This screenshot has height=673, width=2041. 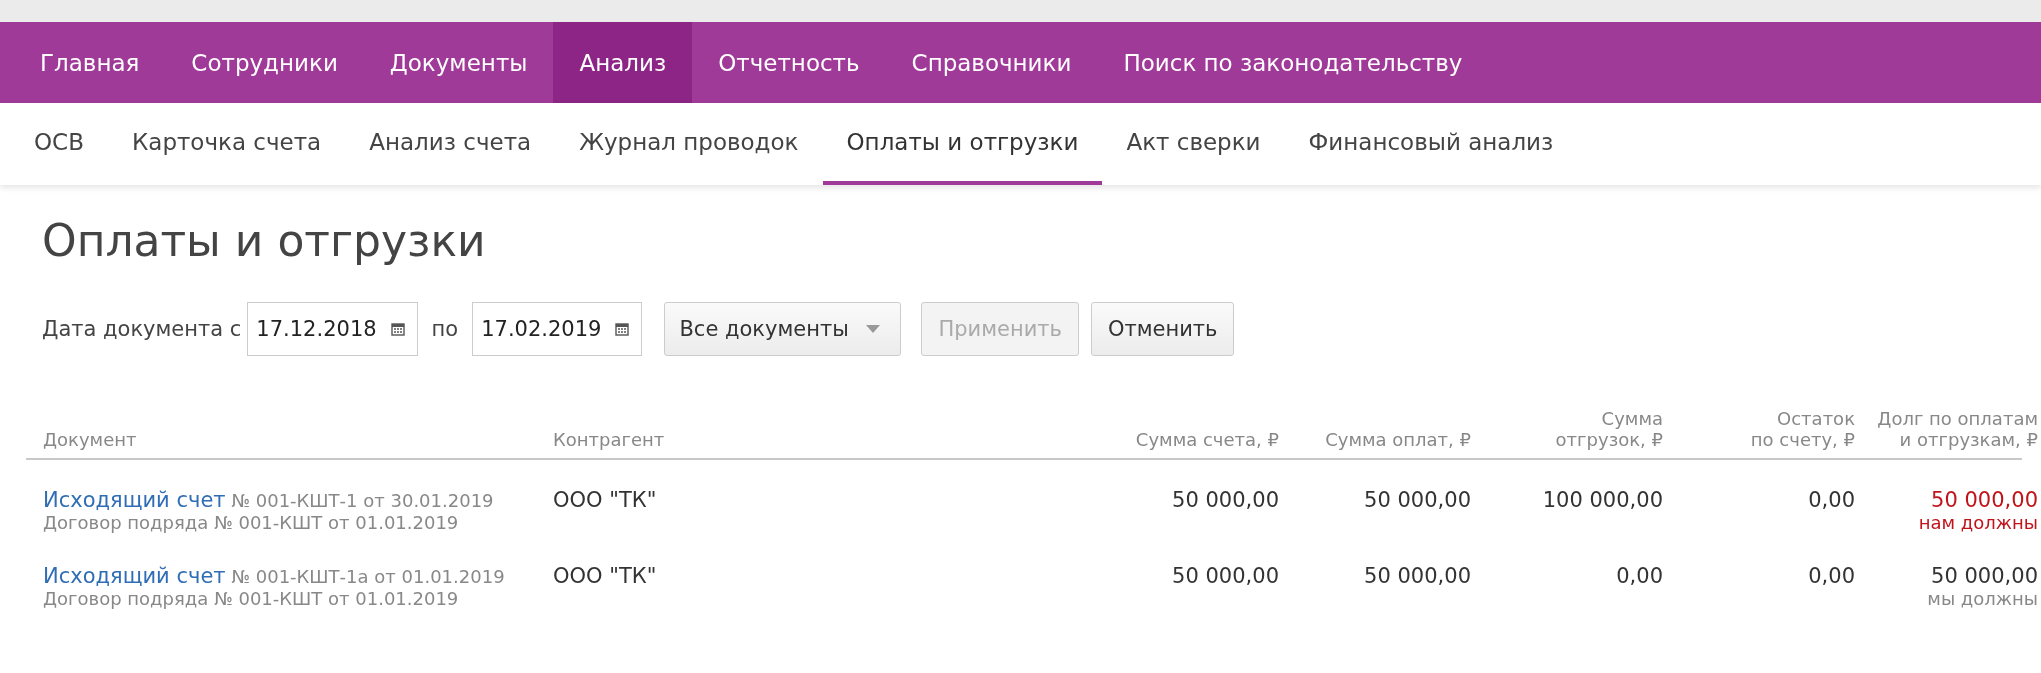 What do you see at coordinates (1608, 429) in the screenshot?
I see `column-header: Сумма отгрузок, ₽` at bounding box center [1608, 429].